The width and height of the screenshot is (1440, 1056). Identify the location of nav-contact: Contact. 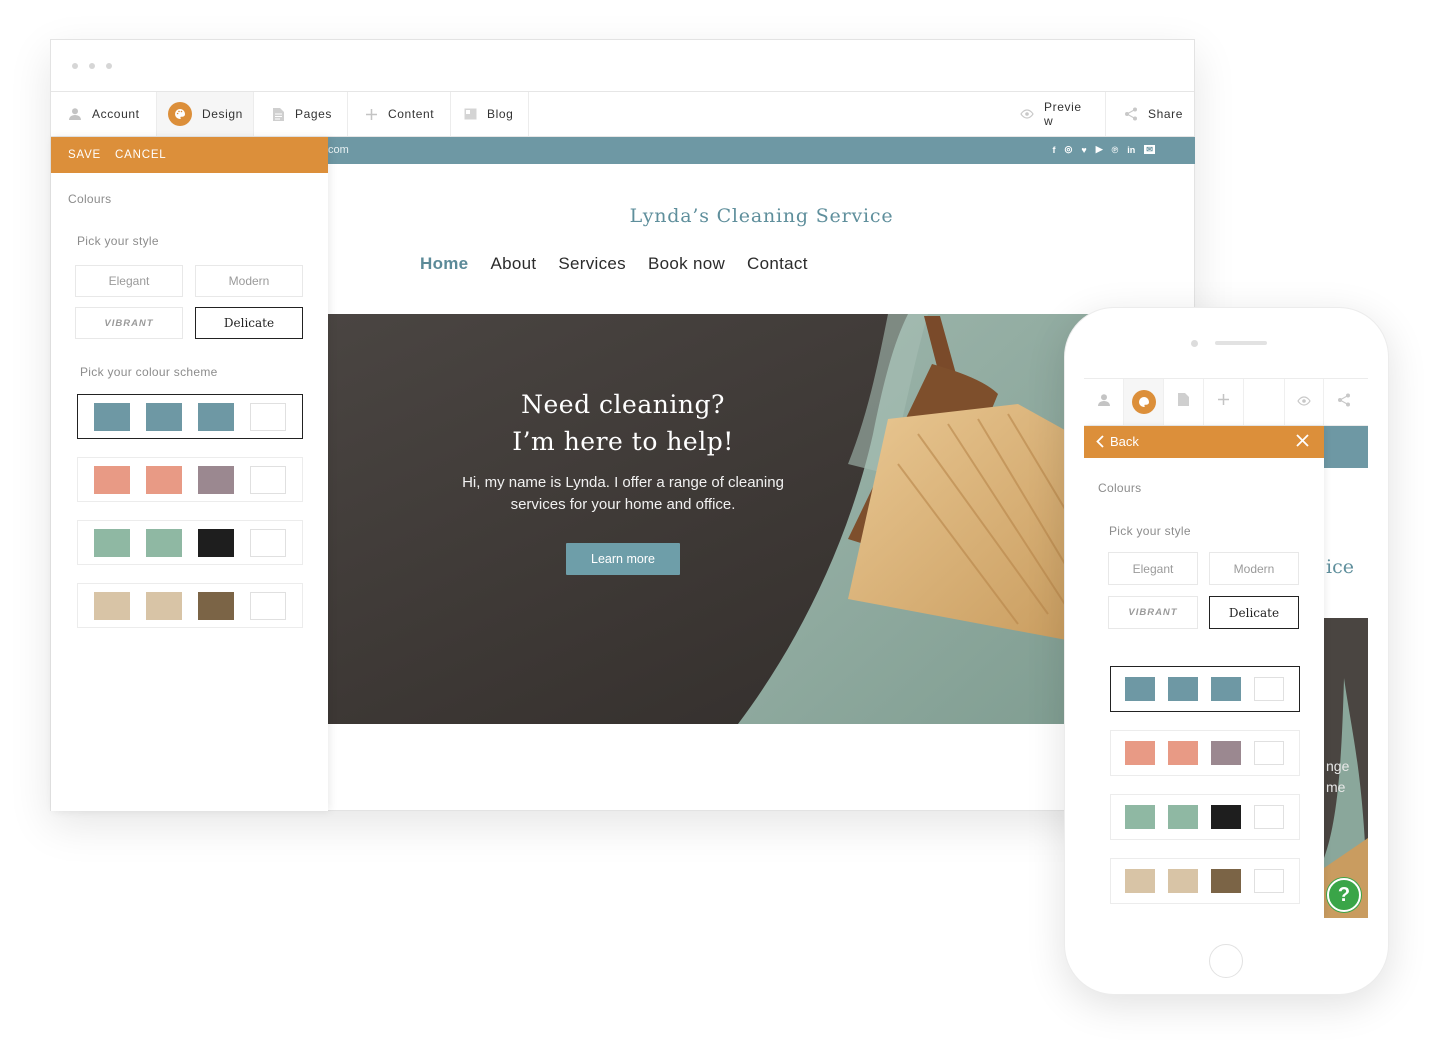
(777, 264).